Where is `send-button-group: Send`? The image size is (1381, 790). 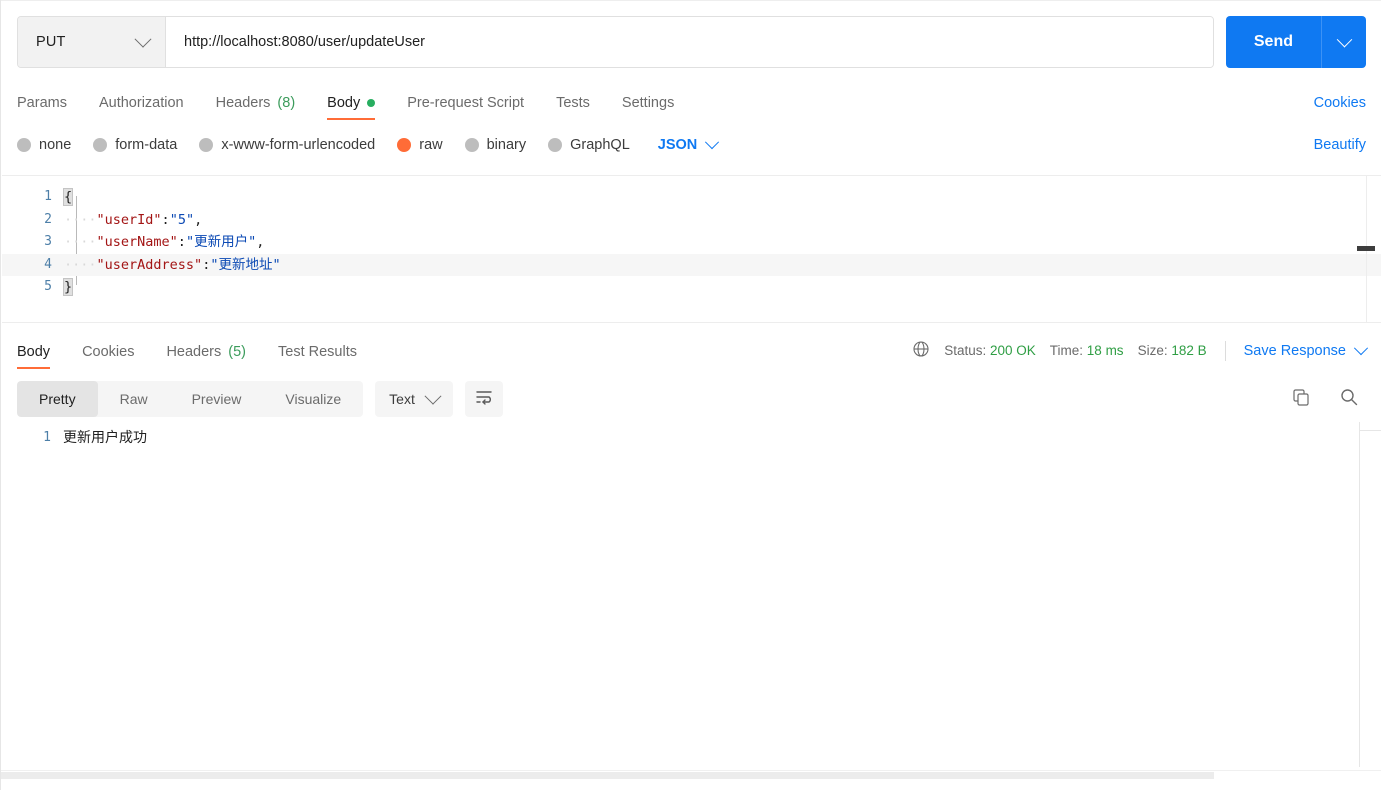
send-button-group: Send is located at coordinates (1295, 42).